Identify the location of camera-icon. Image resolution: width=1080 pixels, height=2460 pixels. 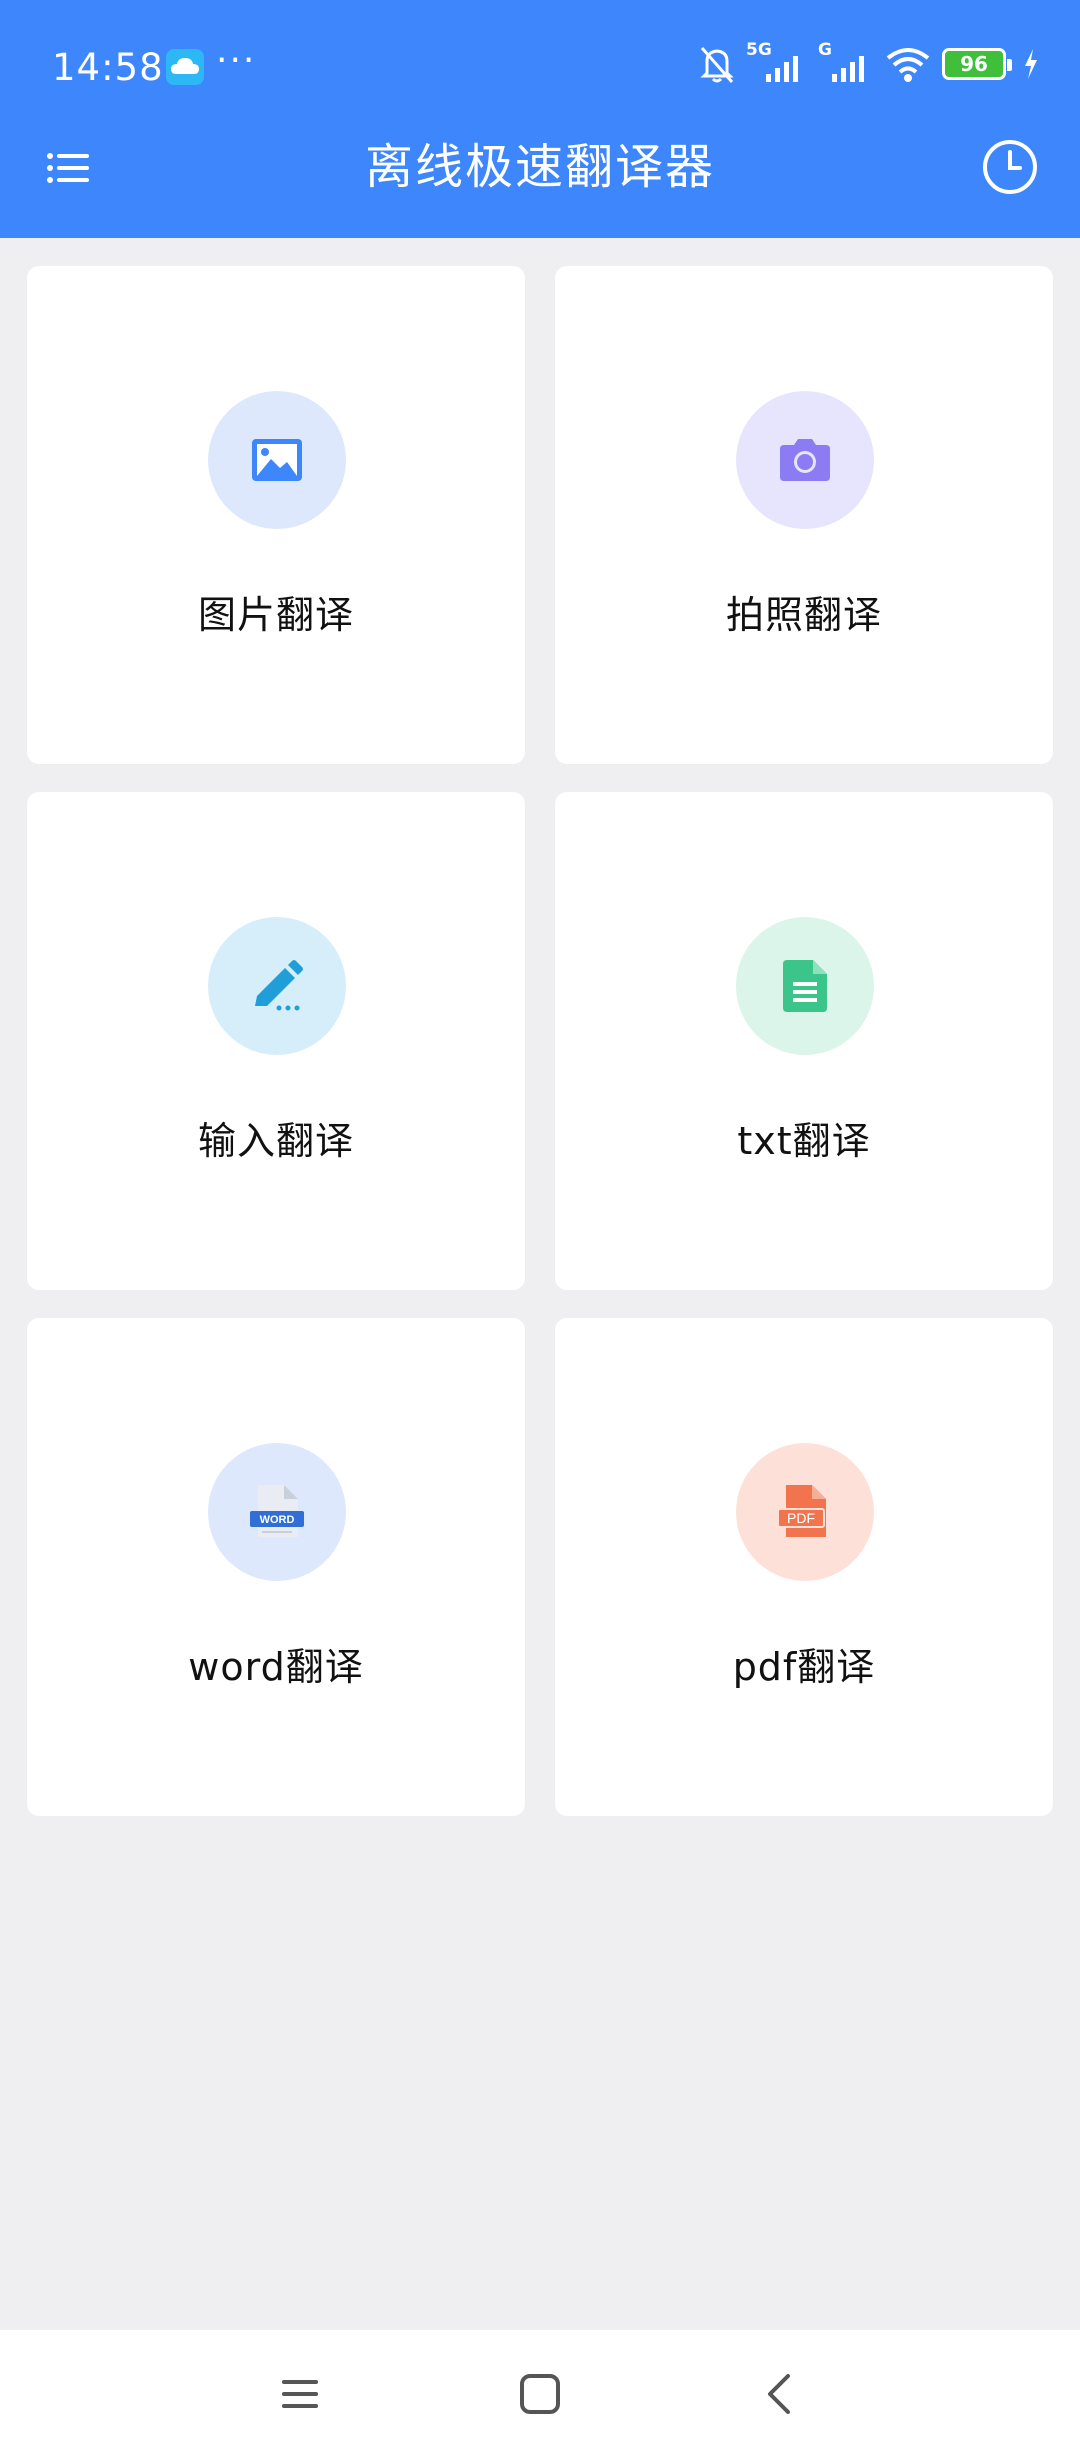
(805, 460).